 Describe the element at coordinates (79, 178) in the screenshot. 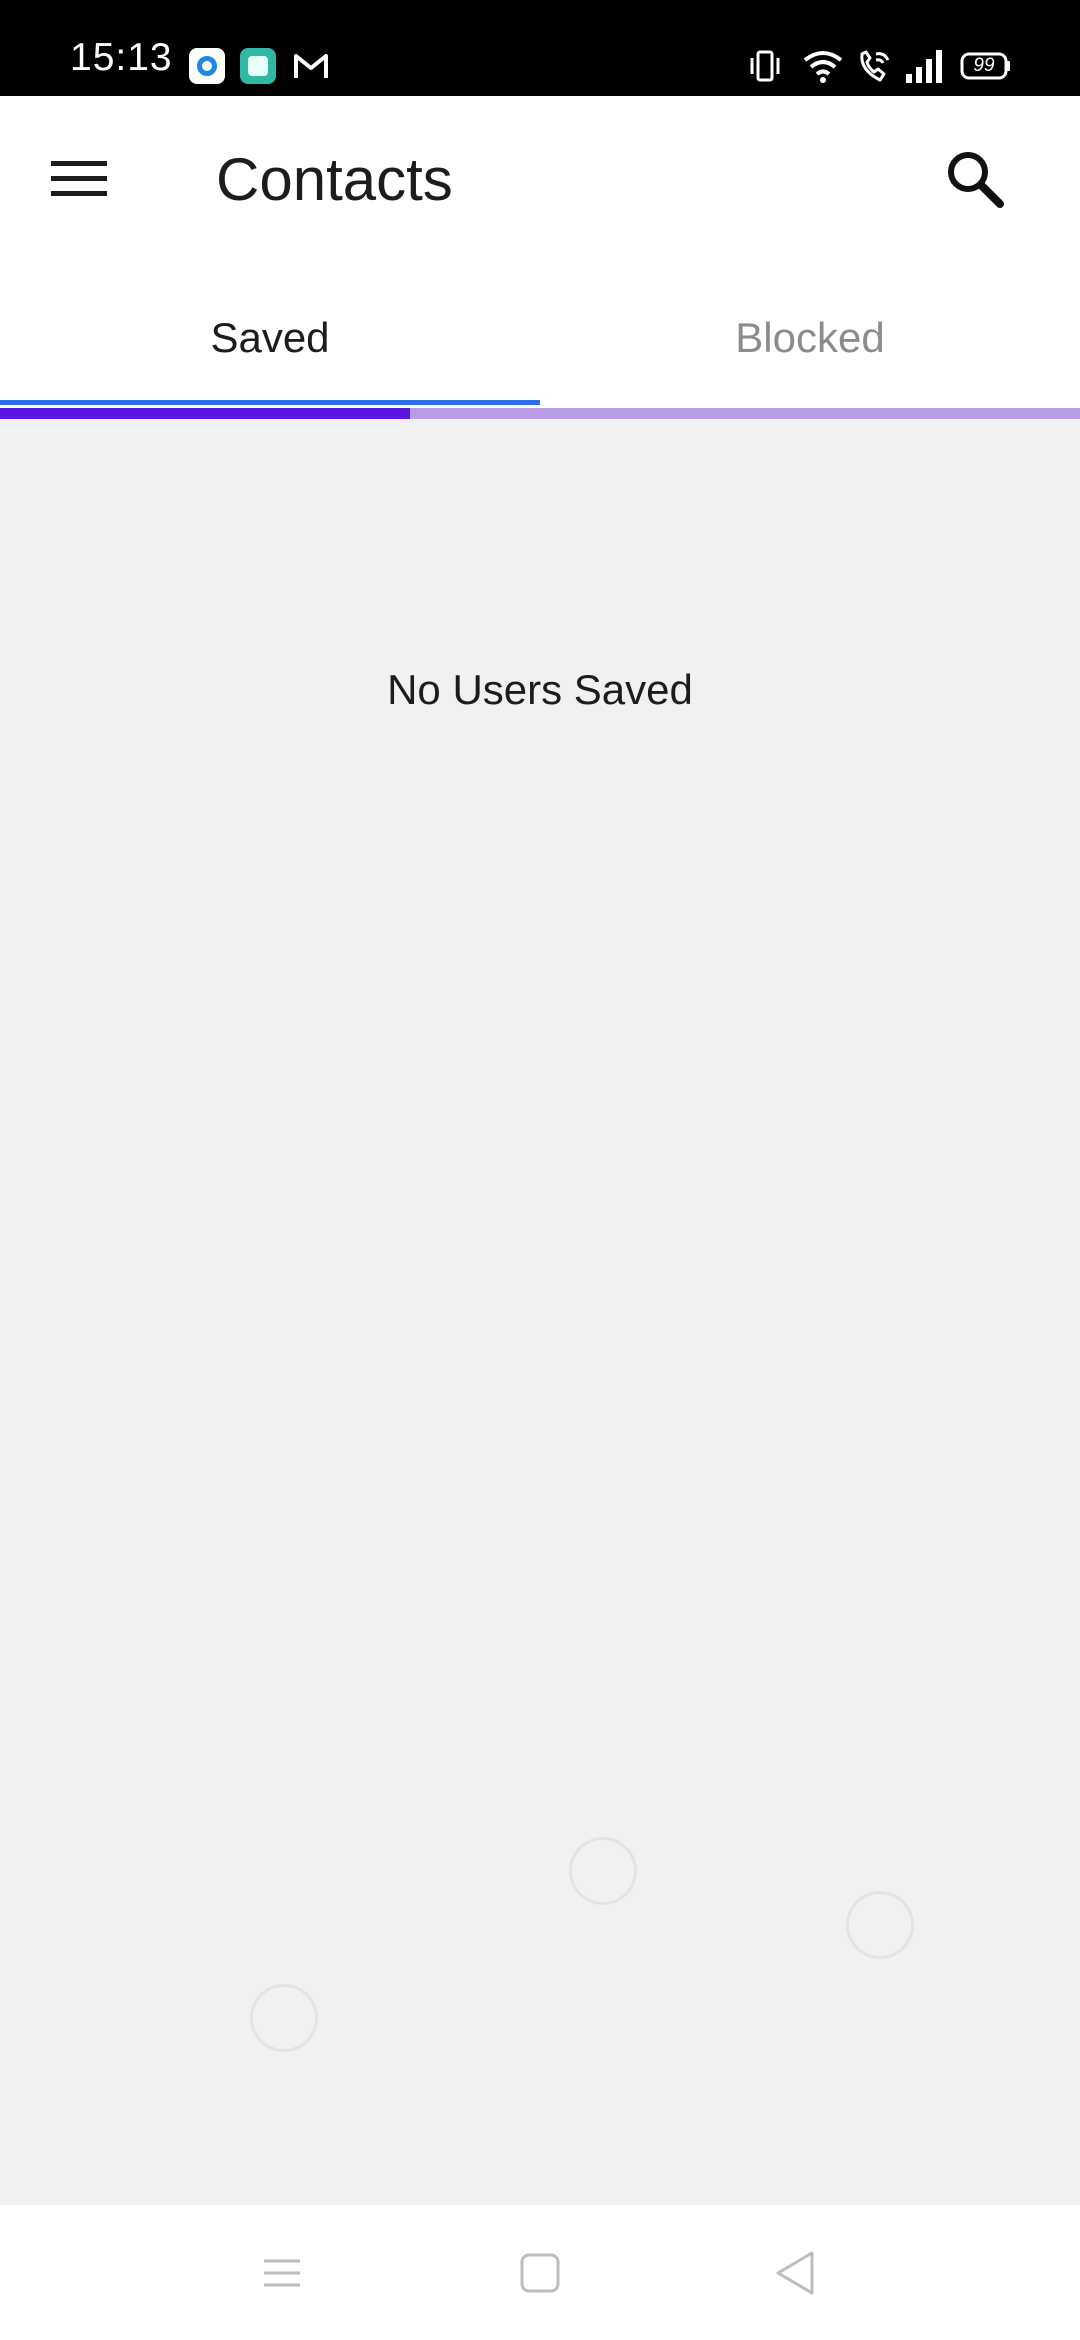

I see `hamburger-menu-icon` at that location.